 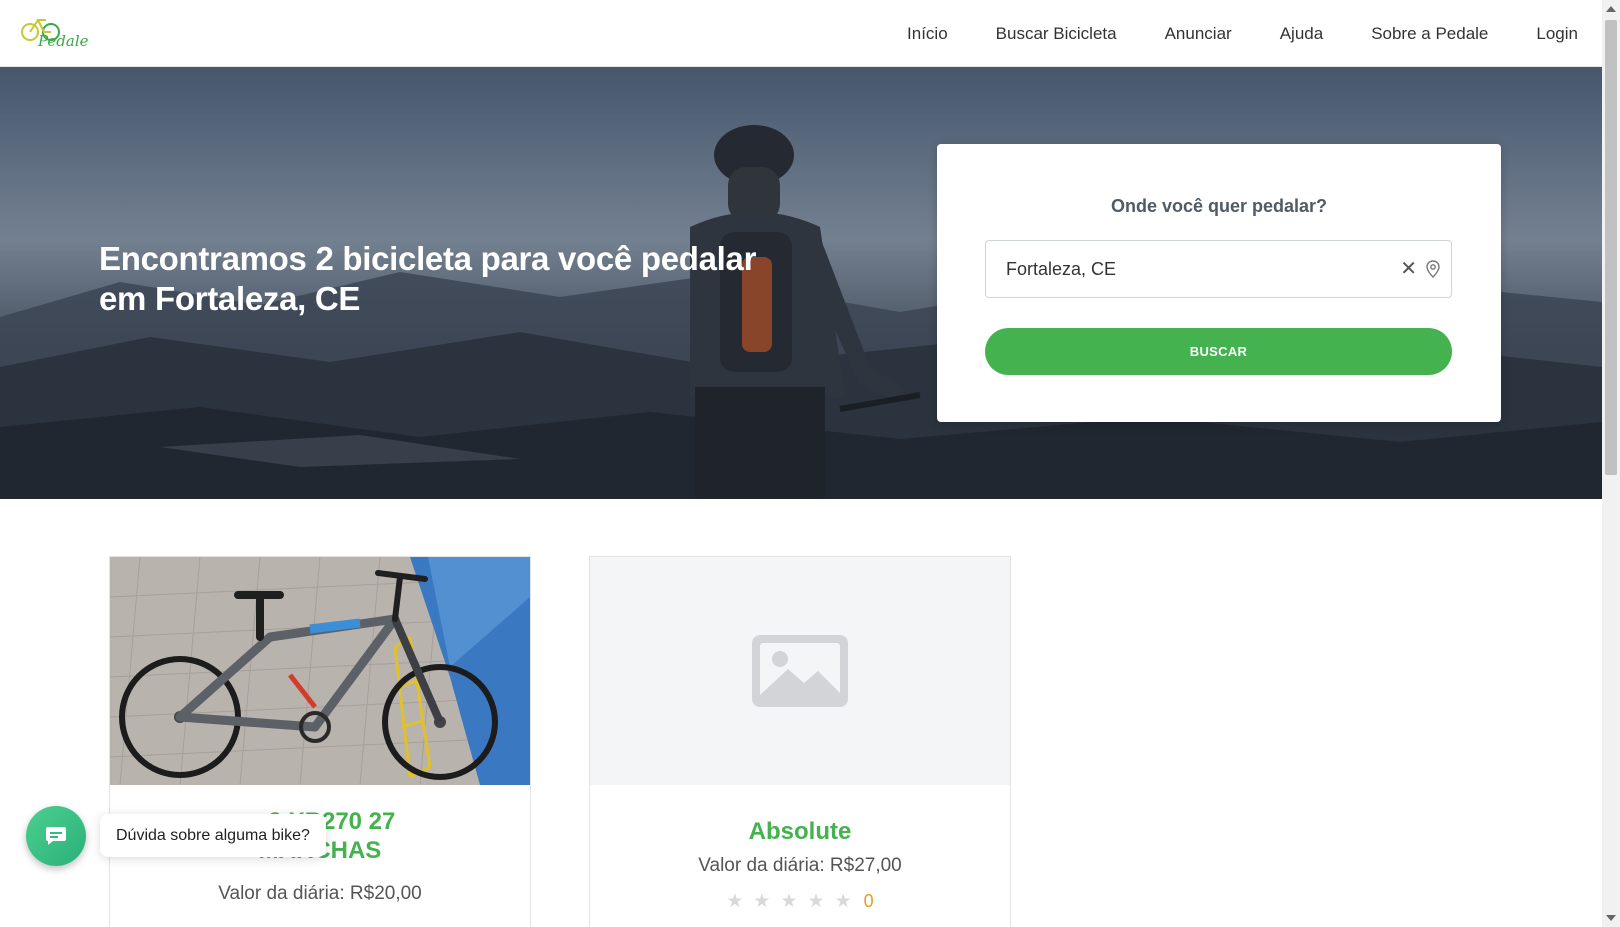 I want to click on location-field: ✕, so click(x=1218, y=269).